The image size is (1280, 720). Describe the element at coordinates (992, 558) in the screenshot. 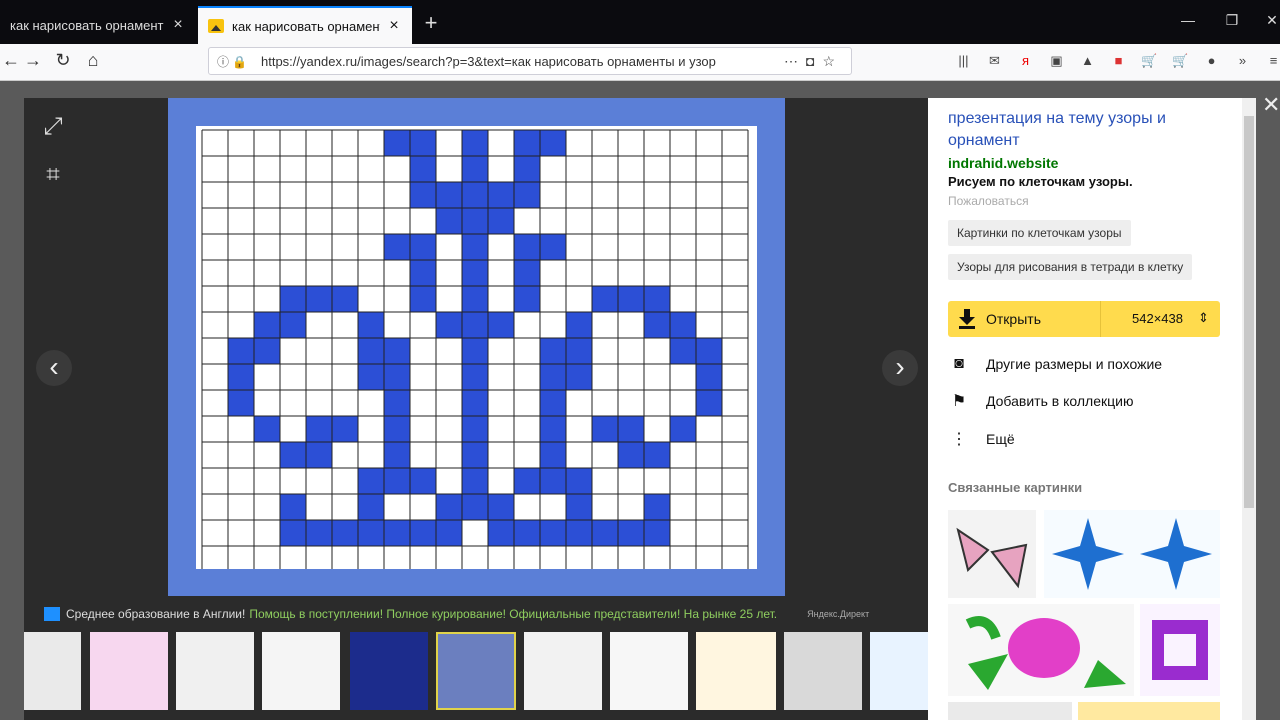

I see `butterfly-pattern-image` at that location.